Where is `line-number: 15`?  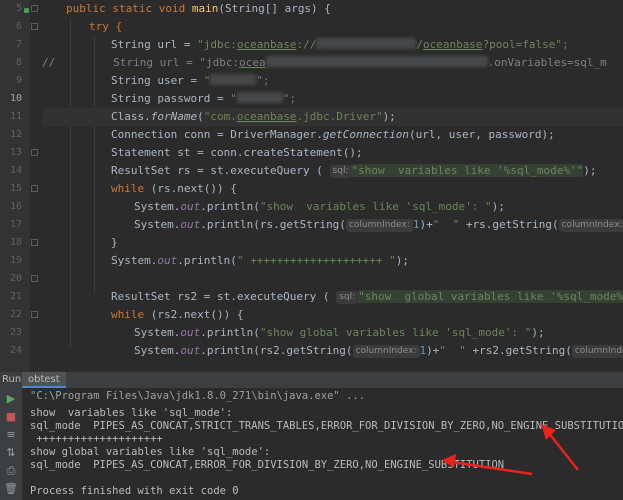
line-number: 15 is located at coordinates (15, 188).